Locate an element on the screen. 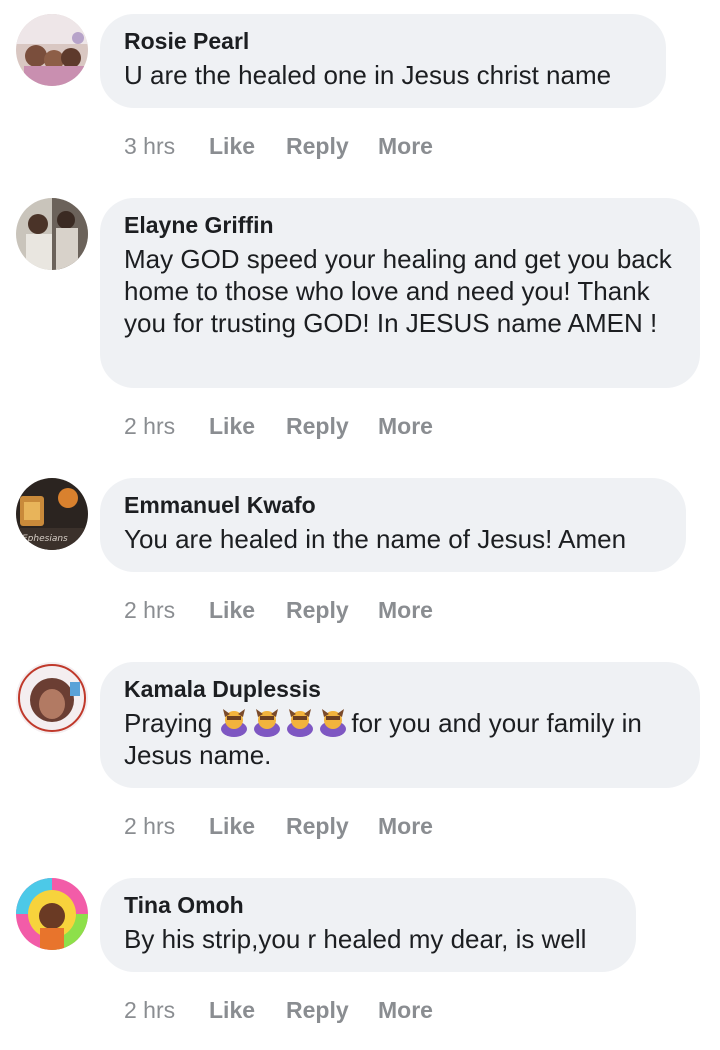 The width and height of the screenshot is (720, 1050). comment-author: Elayne Griffin is located at coordinates (400, 225).